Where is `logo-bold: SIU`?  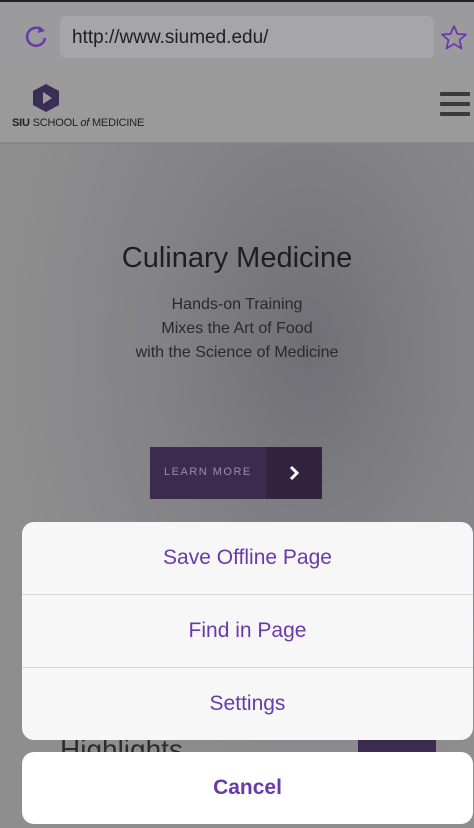
logo-bold: SIU is located at coordinates (21, 123).